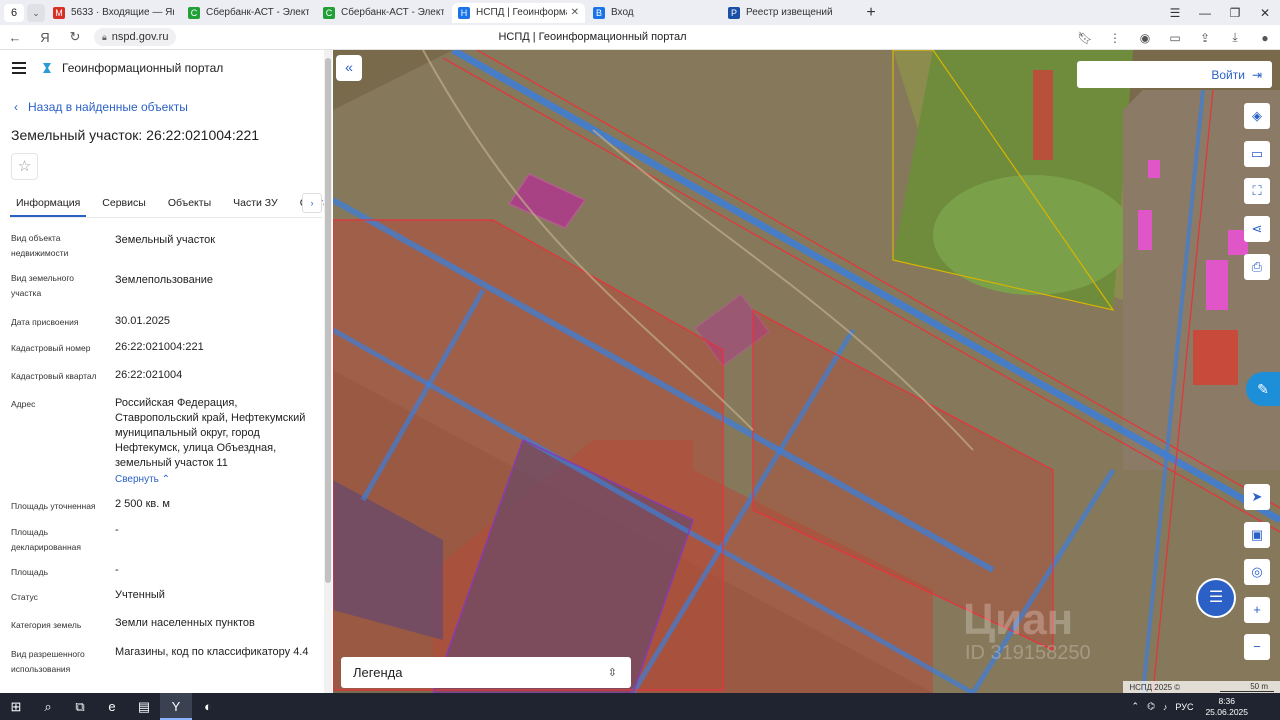 The width and height of the screenshot is (1280, 720). What do you see at coordinates (24, 166) in the screenshot?
I see `favorite-star-icon: ☆` at bounding box center [24, 166].